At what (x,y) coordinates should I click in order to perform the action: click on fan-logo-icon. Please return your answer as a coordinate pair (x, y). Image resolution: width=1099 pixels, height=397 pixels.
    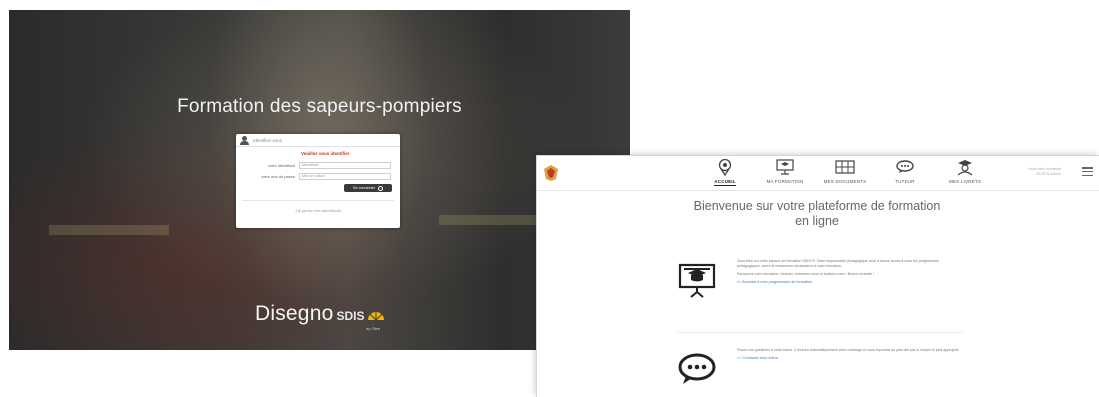
    Looking at the image, I should click on (376, 316).